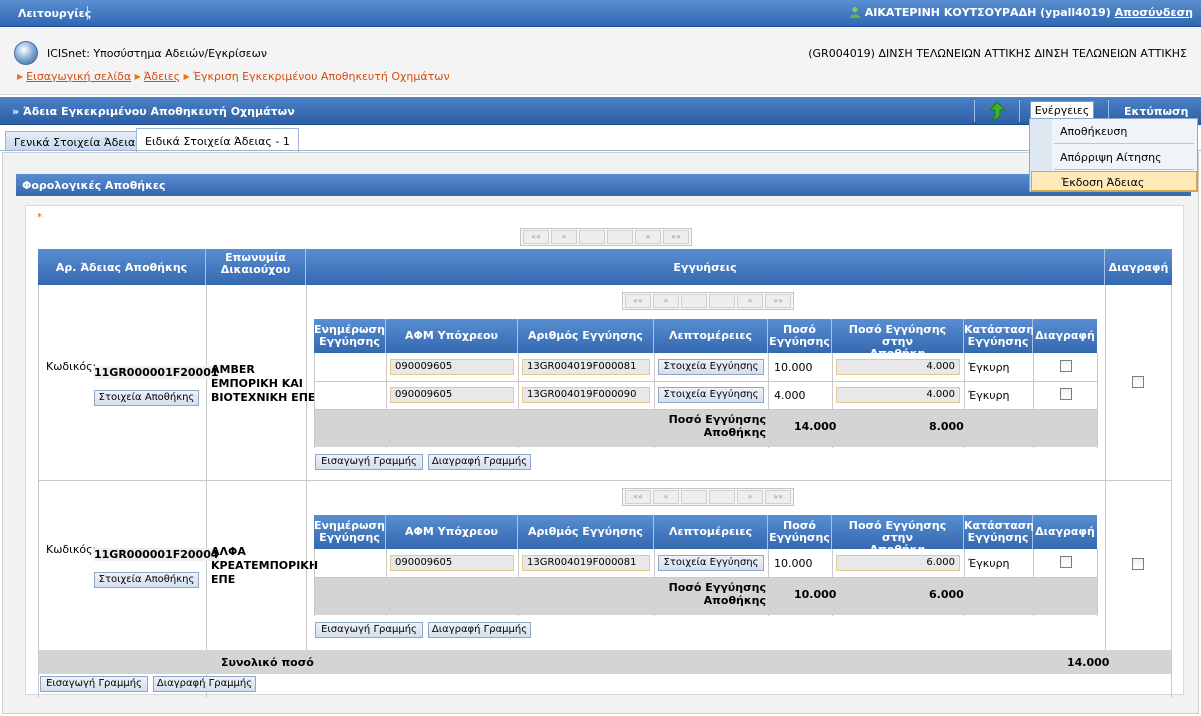 This screenshot has height=716, width=1201. I want to click on breadcrumb-licenses: Άδειες, so click(162, 76).